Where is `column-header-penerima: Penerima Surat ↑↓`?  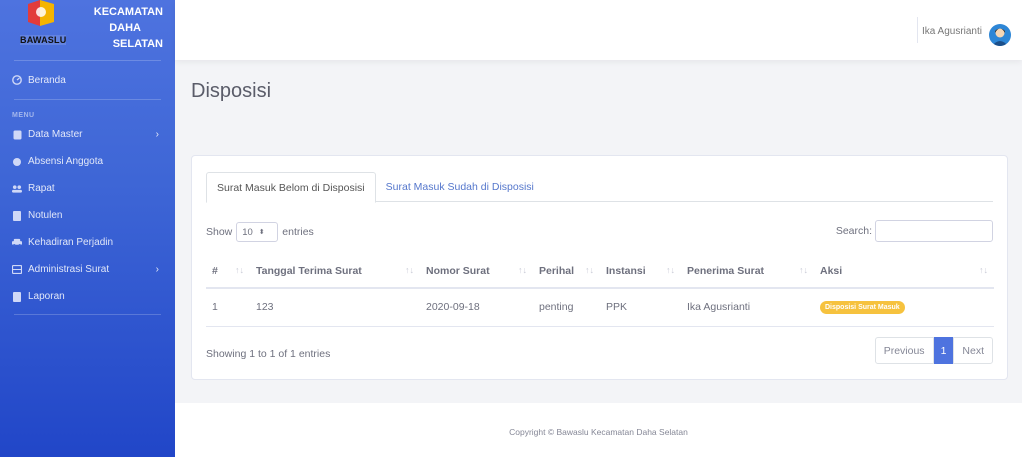
column-header-penerima: Penerima Surat ↑↓ is located at coordinates (747, 271).